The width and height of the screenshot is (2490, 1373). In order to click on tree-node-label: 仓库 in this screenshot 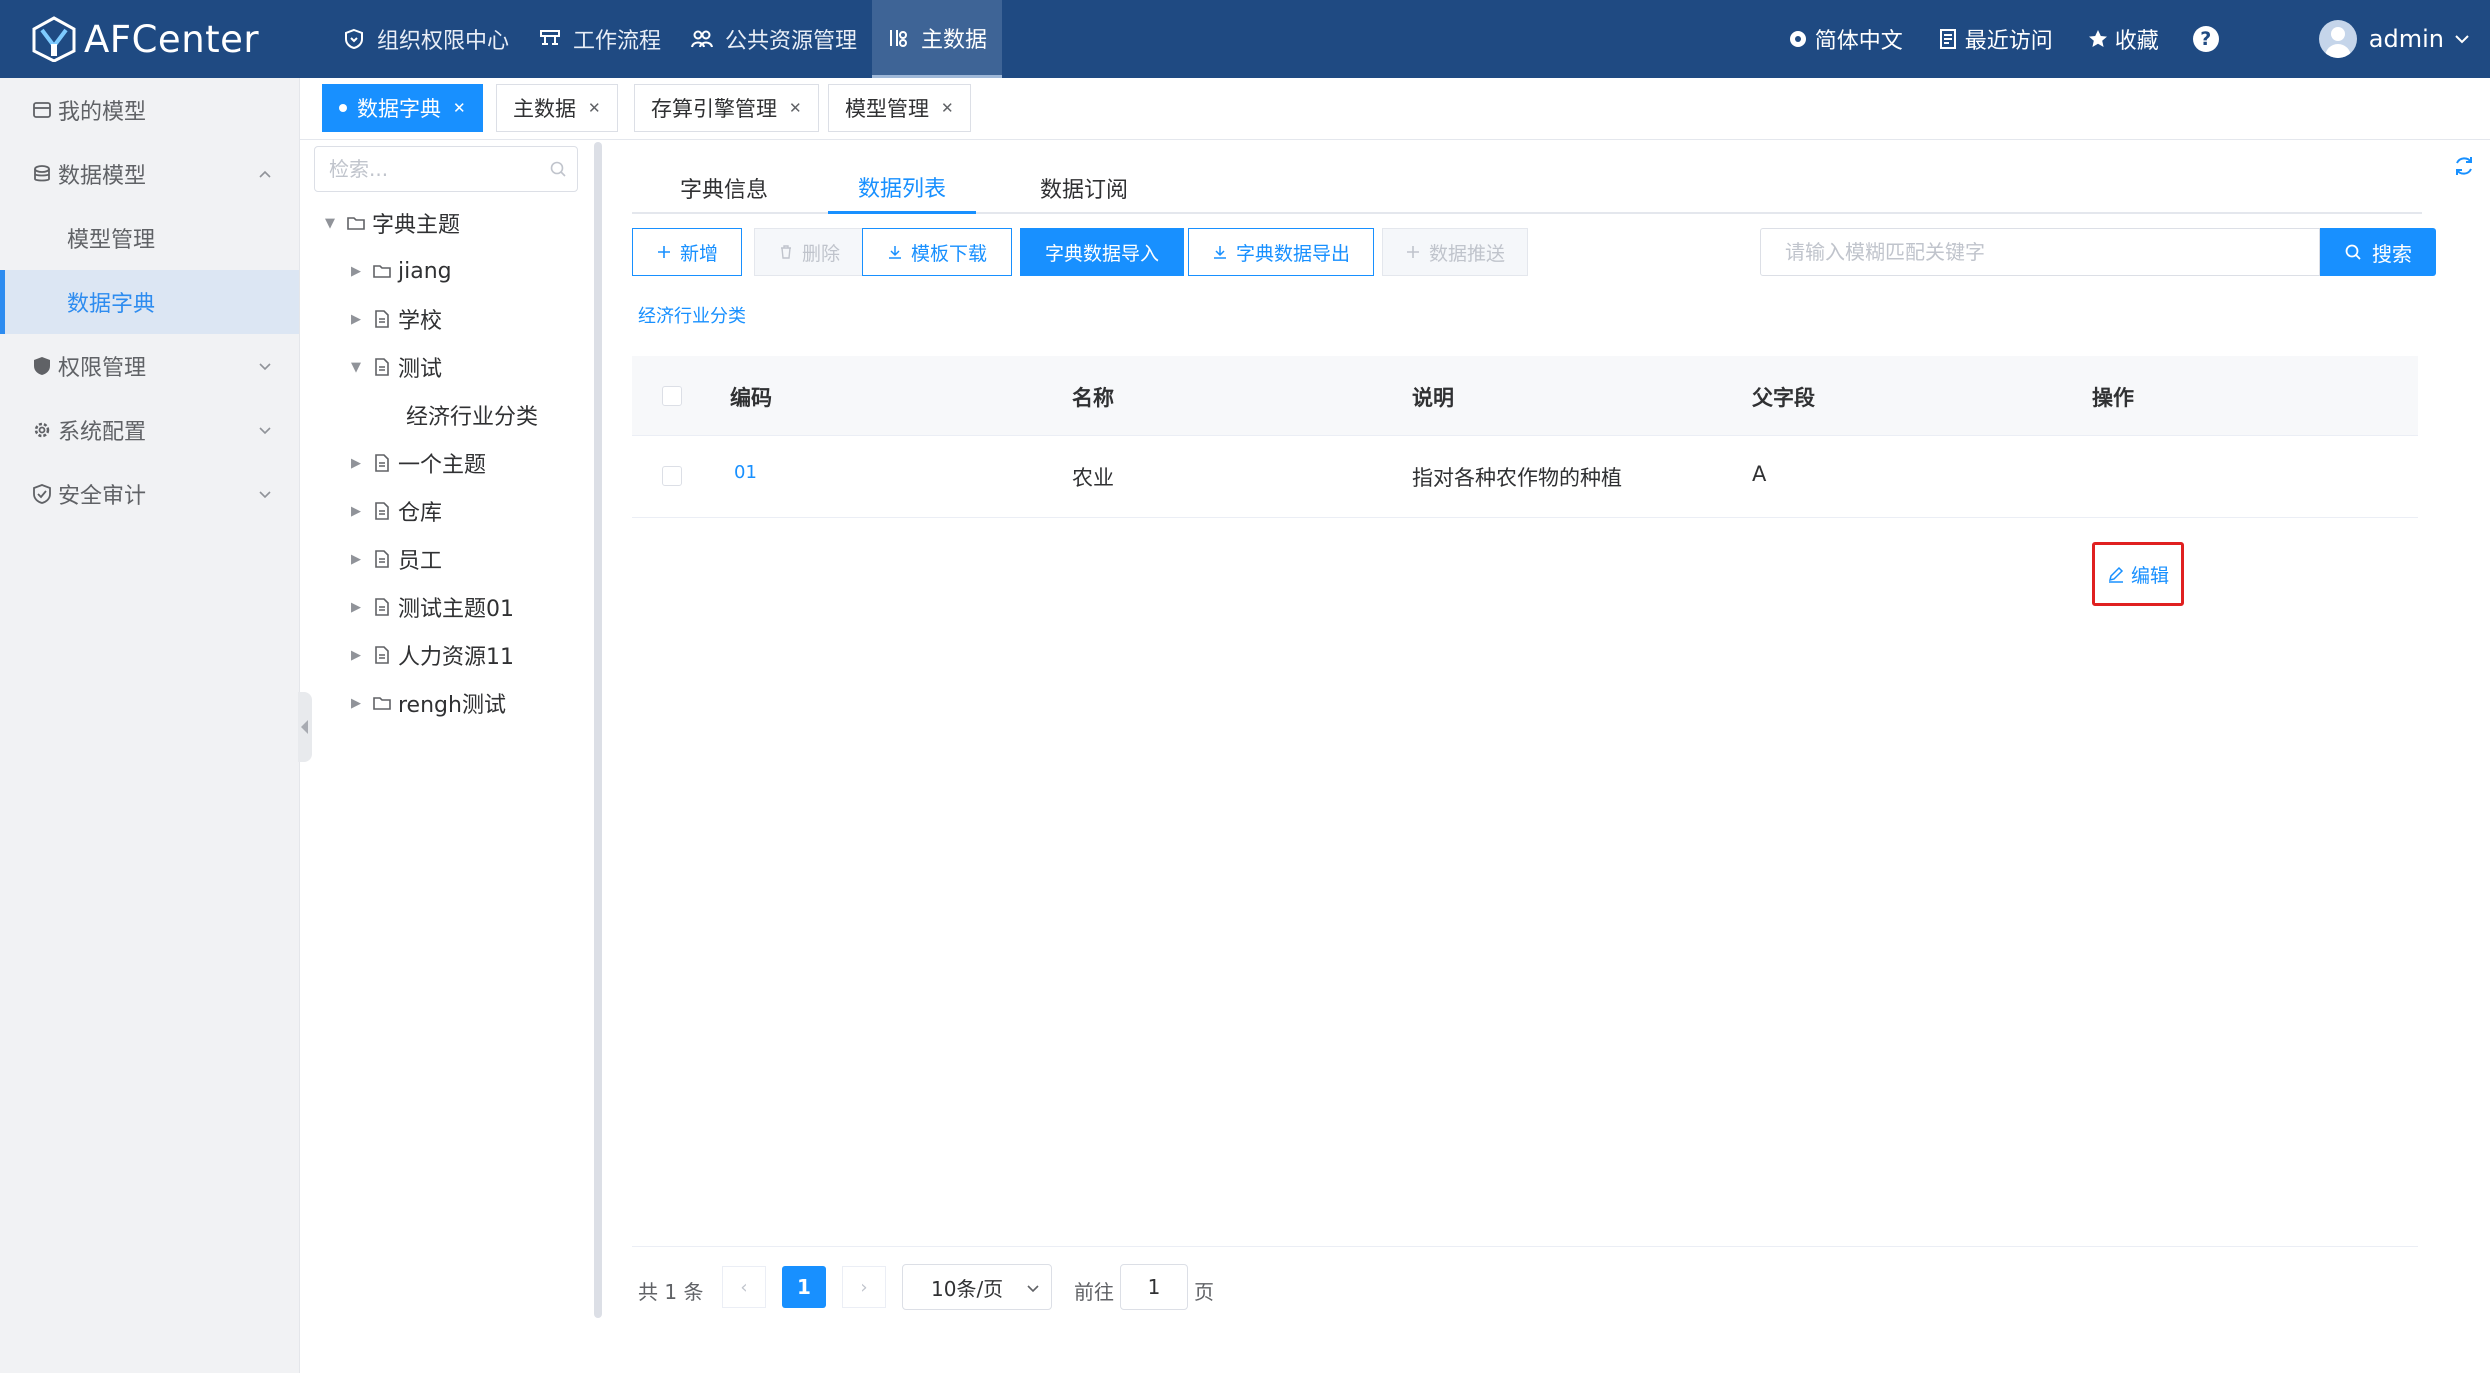, I will do `click(420, 513)`.